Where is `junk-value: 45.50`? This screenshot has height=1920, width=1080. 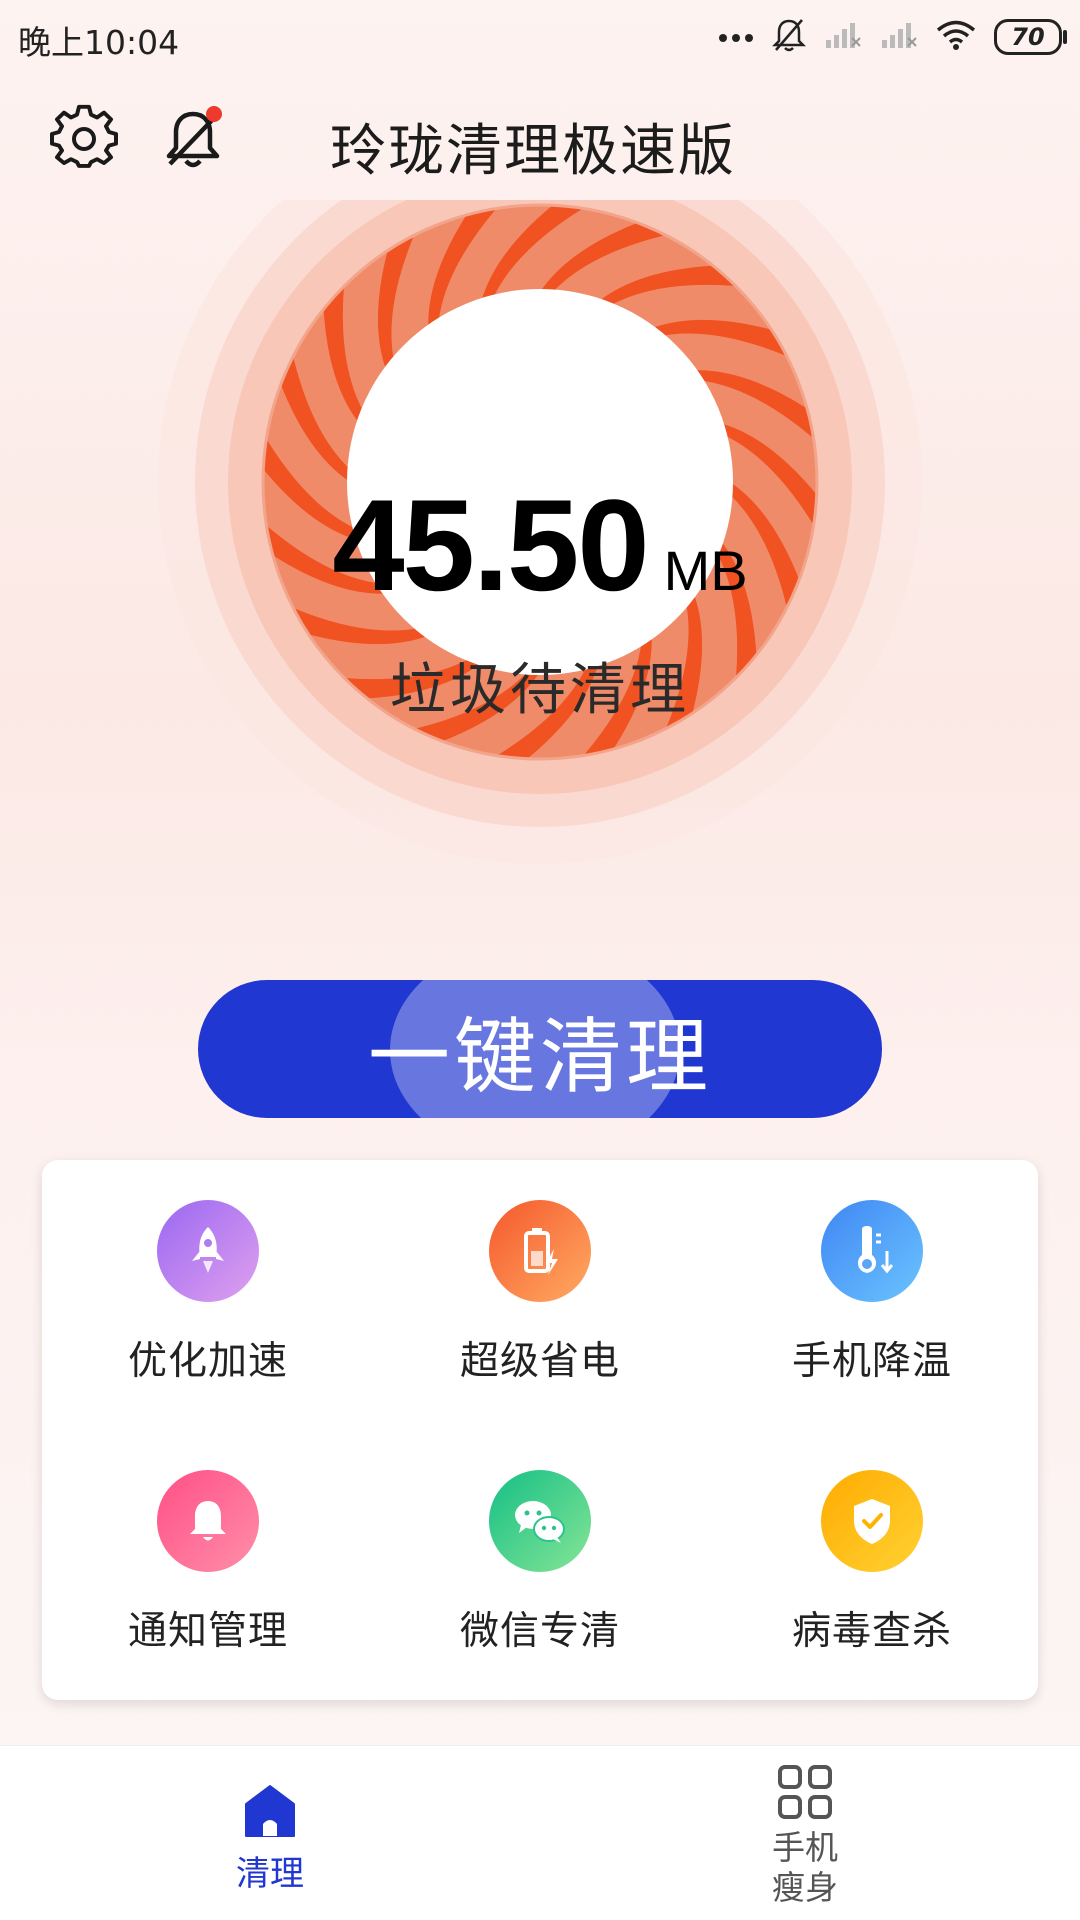 junk-value: 45.50 is located at coordinates (490, 545).